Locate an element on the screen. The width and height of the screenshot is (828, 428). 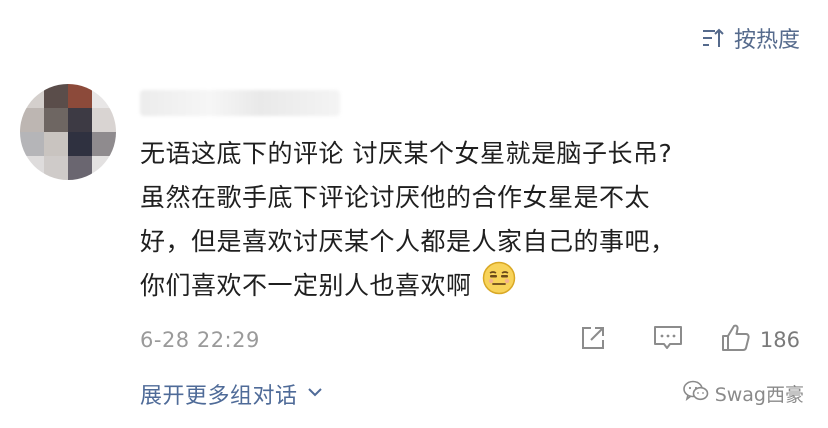
share-icon is located at coordinates (593, 340).